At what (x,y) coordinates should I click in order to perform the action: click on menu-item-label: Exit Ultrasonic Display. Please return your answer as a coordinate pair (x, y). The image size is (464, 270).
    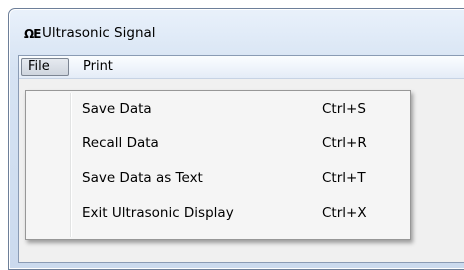
    Looking at the image, I should click on (158, 213).